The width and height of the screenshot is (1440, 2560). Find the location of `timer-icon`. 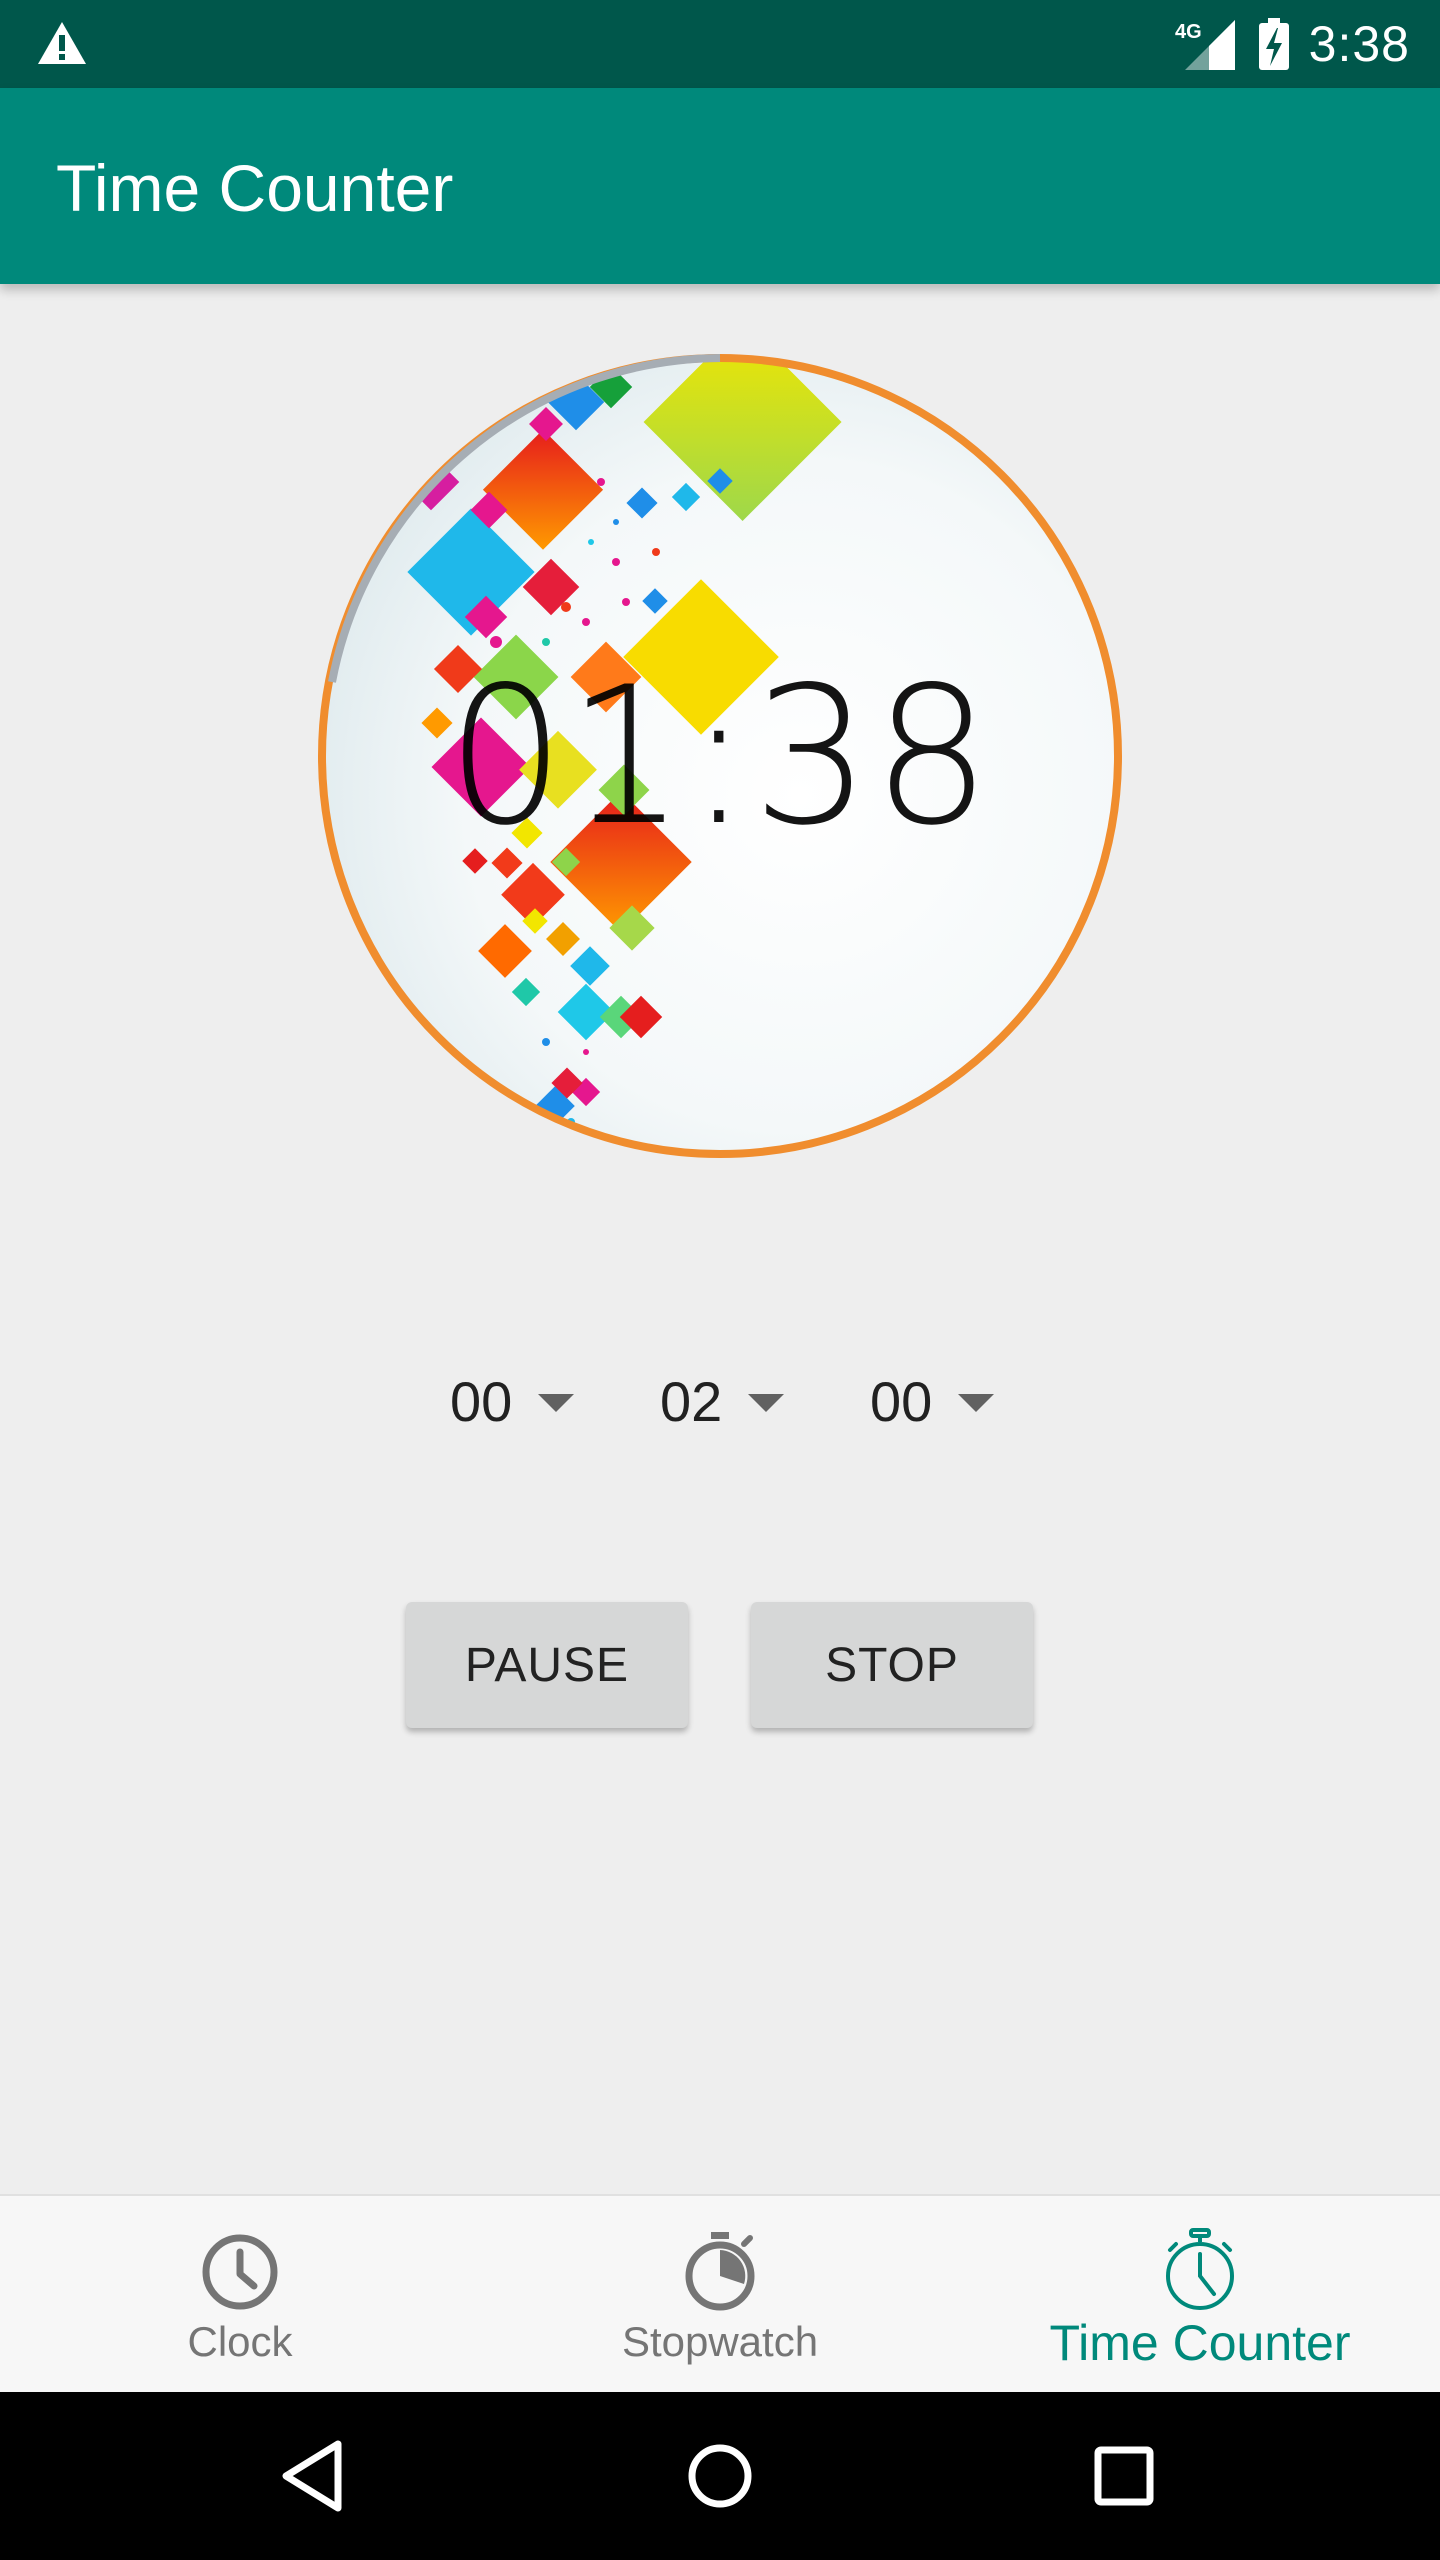

timer-icon is located at coordinates (1200, 2269).